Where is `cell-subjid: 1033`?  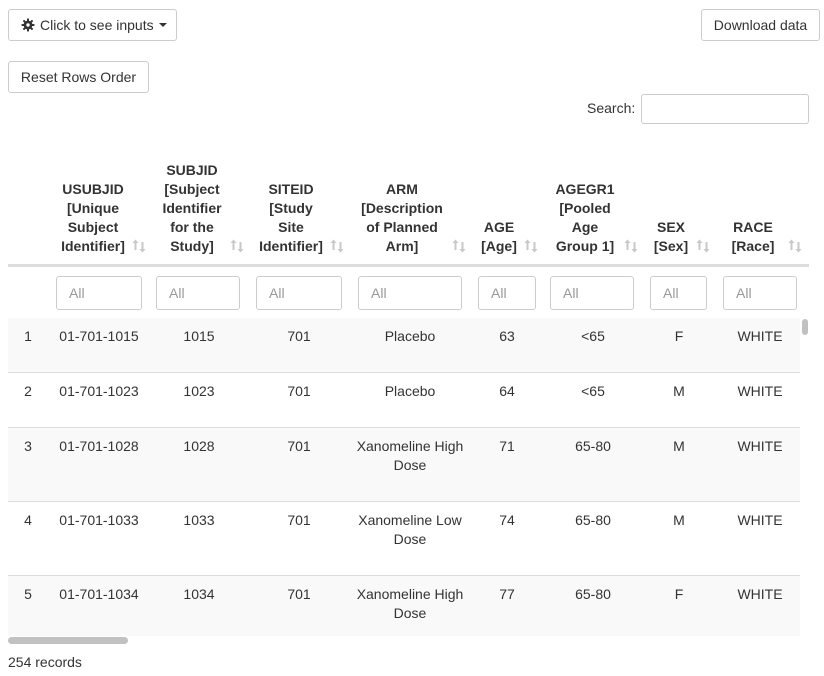 cell-subjid: 1033 is located at coordinates (199, 520).